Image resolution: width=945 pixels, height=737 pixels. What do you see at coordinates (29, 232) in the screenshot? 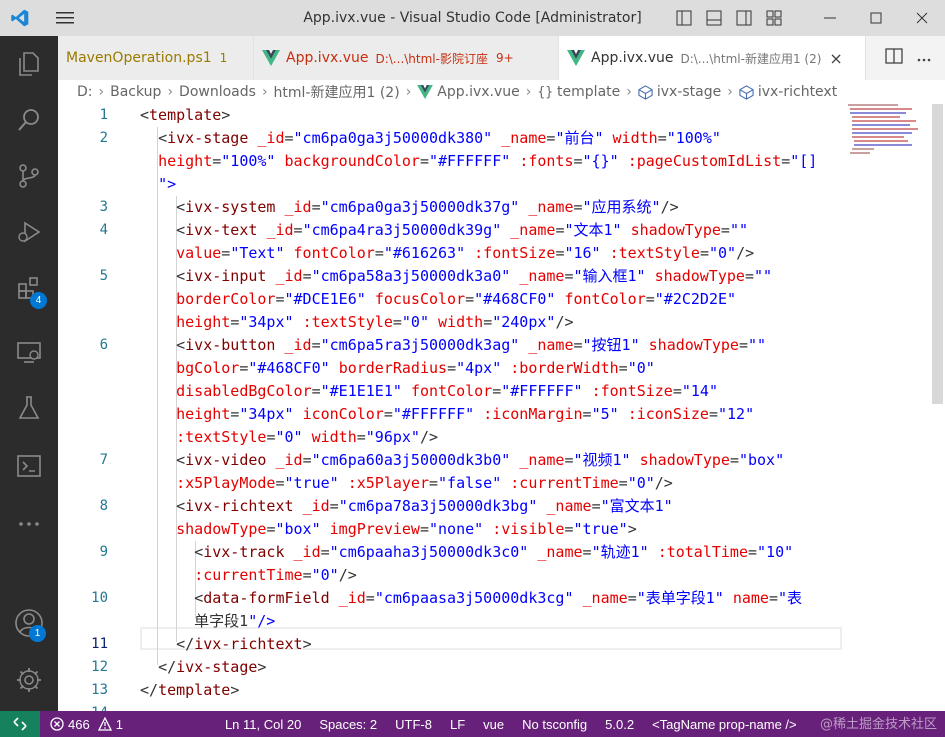
I see `run-debug-icon` at bounding box center [29, 232].